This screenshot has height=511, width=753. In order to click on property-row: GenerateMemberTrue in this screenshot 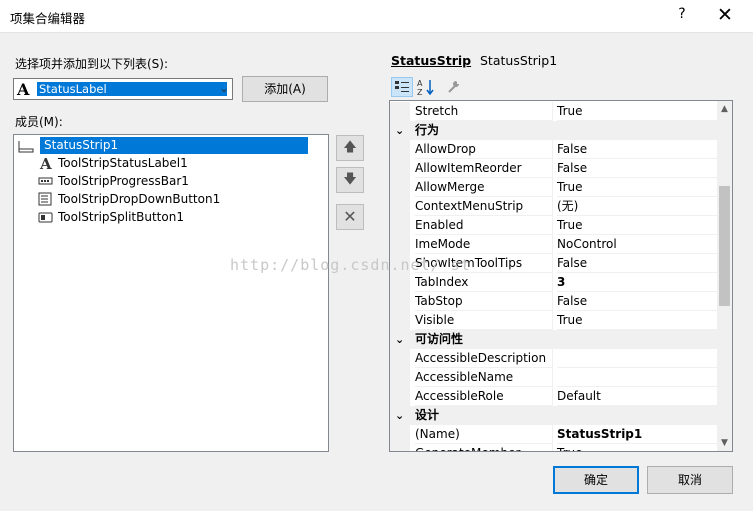, I will do `click(553, 447)`.